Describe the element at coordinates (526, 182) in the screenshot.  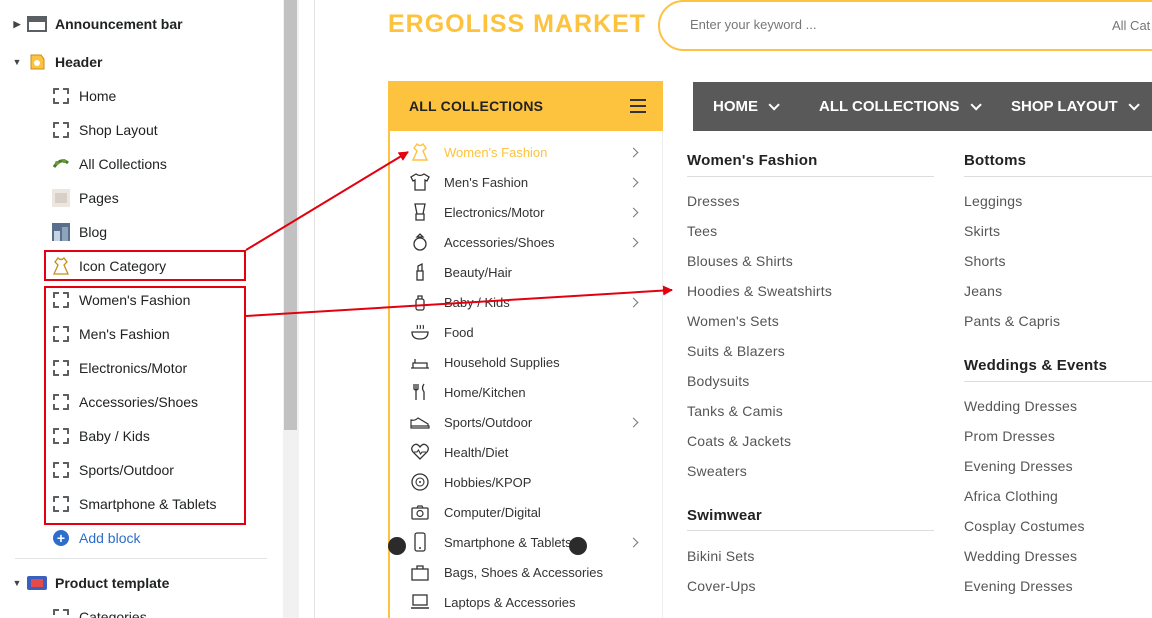
I see `category-item: Men's Fashion` at that location.